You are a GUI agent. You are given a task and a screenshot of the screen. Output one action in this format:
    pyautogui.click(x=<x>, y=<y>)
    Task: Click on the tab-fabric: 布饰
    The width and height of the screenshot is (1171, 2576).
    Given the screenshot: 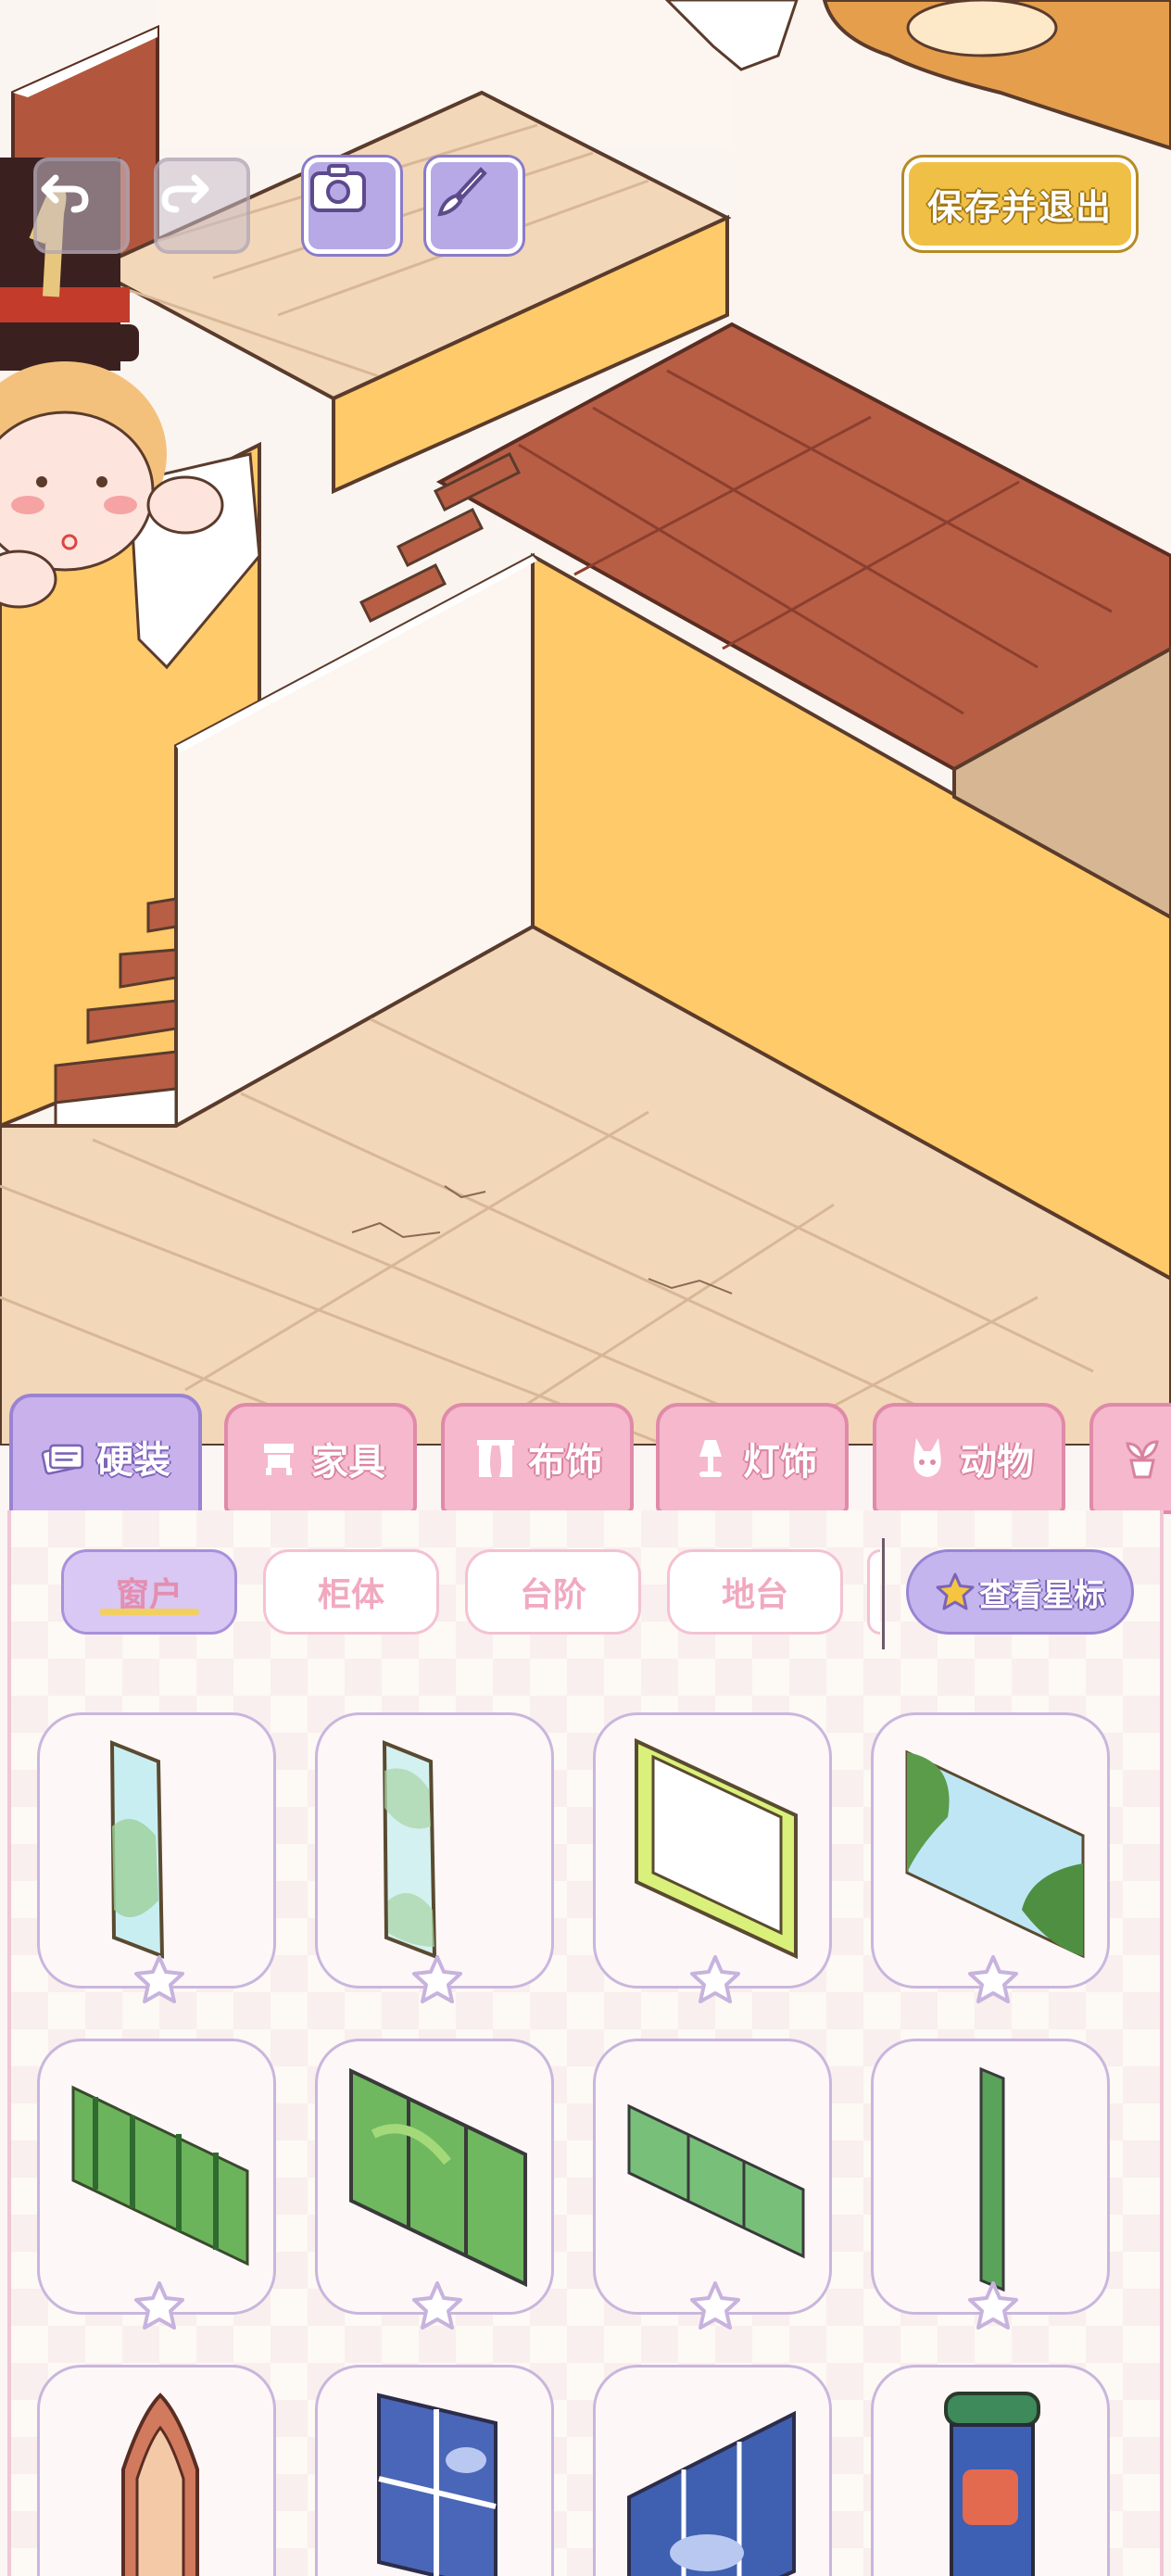 What is the action you would take?
    pyautogui.click(x=538, y=1459)
    